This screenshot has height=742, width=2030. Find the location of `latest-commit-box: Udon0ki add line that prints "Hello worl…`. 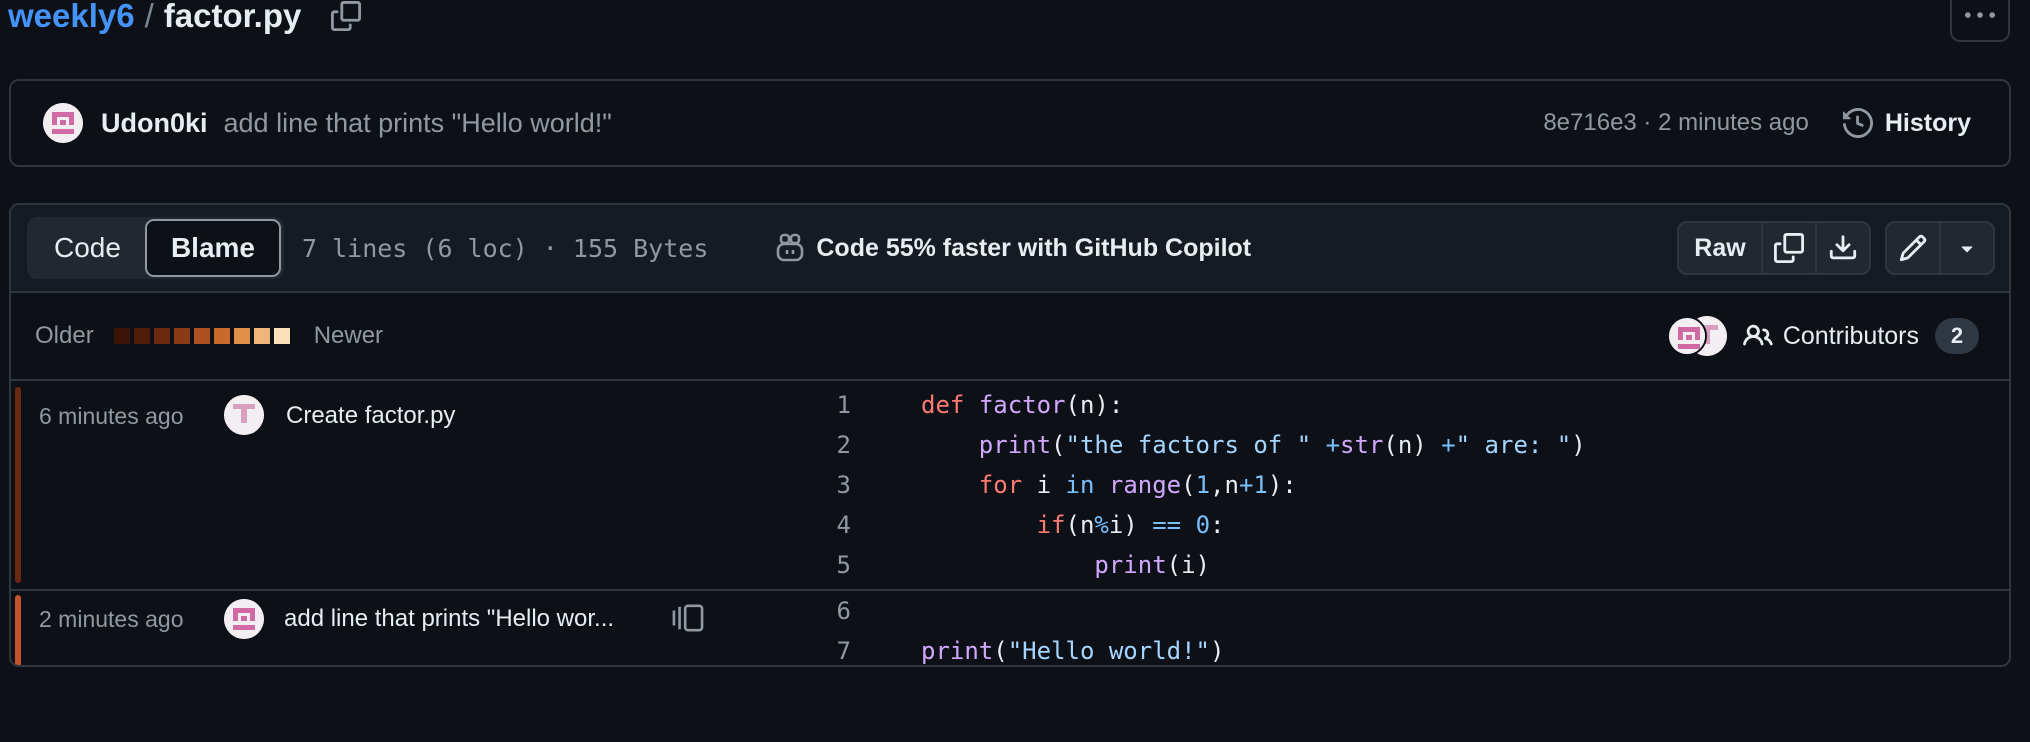

latest-commit-box: Udon0ki add line that prints "Hello worl… is located at coordinates (1010, 123).